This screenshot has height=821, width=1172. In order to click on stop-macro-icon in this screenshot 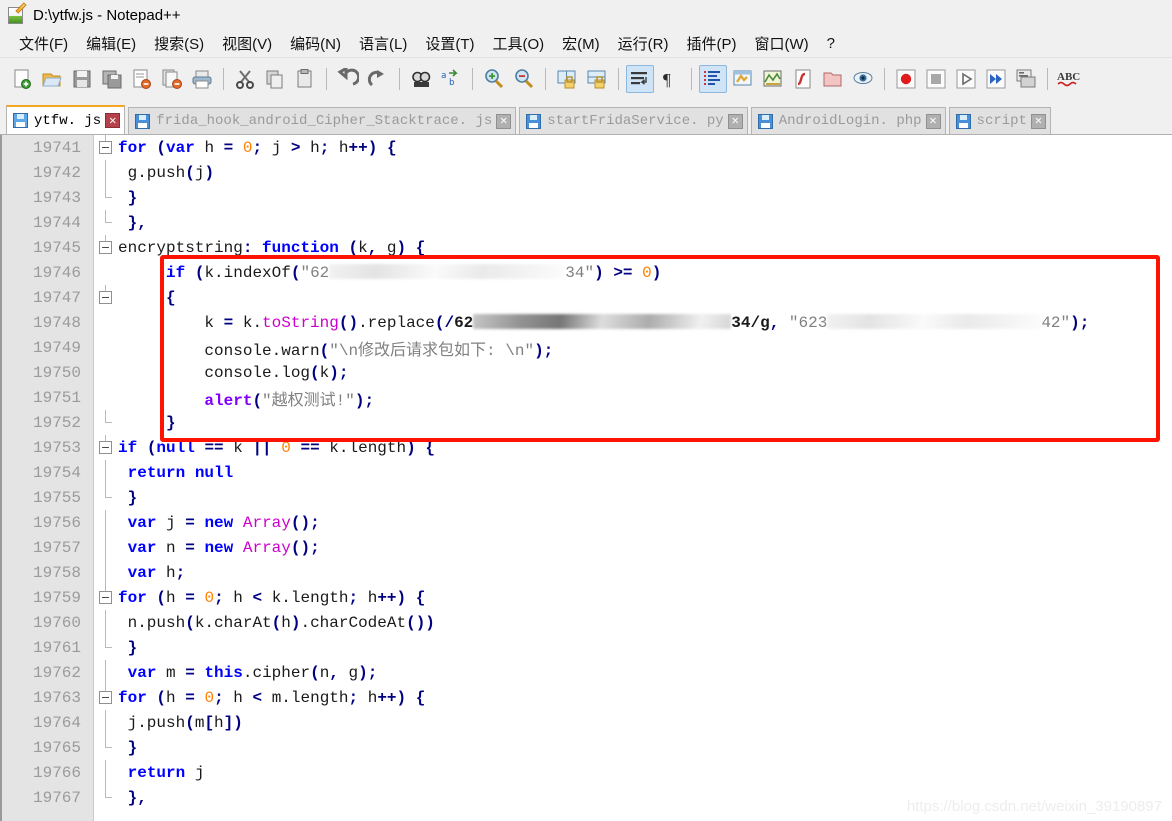, I will do `click(936, 79)`.